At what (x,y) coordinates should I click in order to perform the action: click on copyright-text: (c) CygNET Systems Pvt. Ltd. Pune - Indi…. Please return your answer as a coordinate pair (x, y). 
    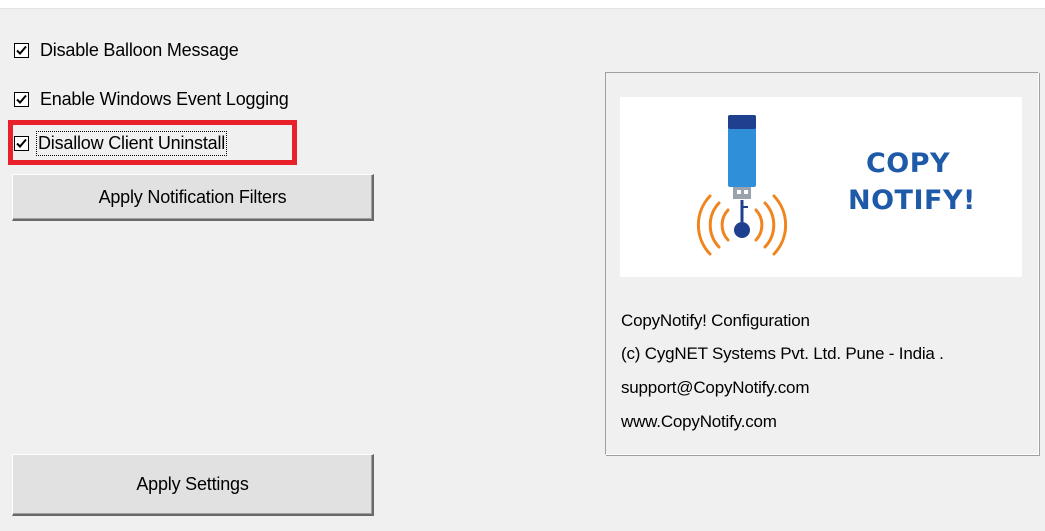
    Looking at the image, I should click on (782, 353).